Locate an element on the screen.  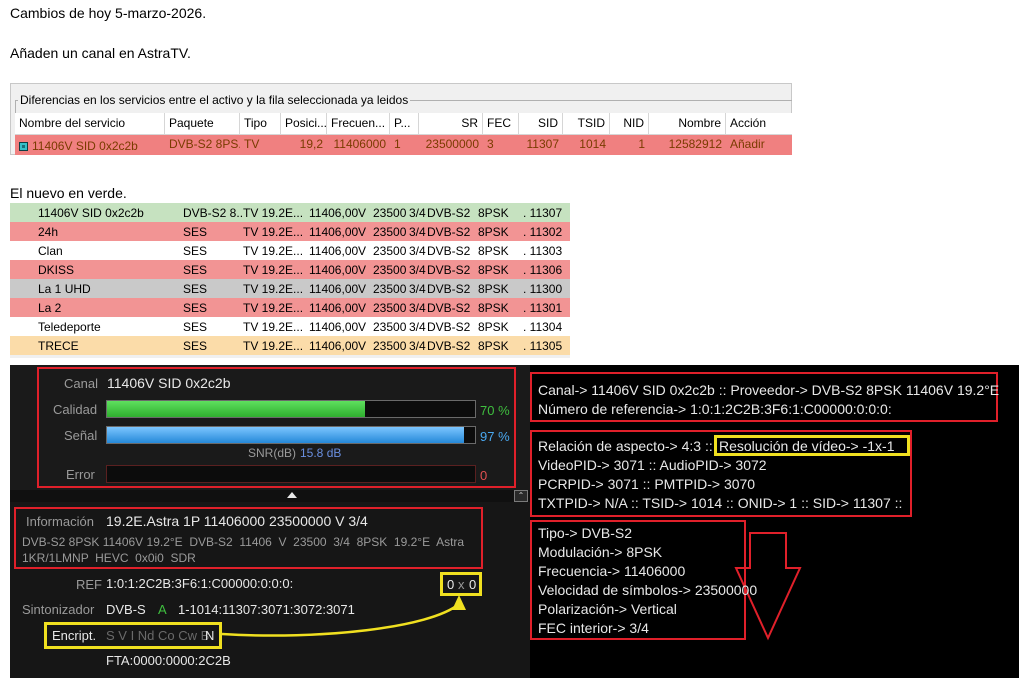
video-audio-pid-line: VideoPID-> 3071 :: AudioPID-> 3072 is located at coordinates (652, 465).